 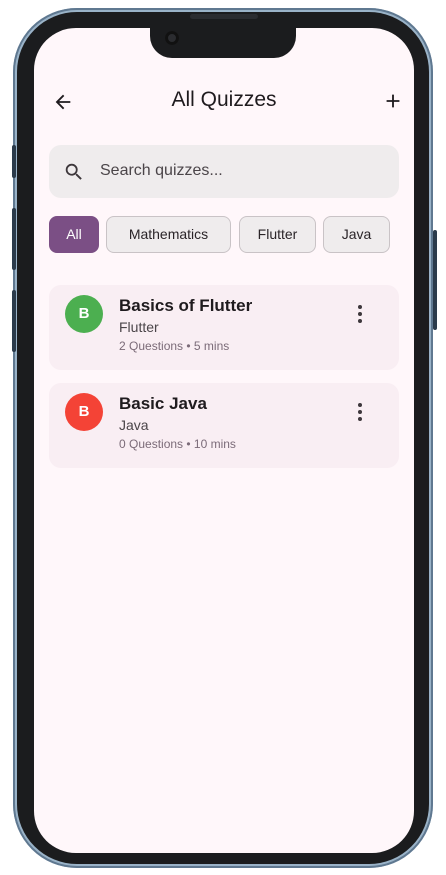 I want to click on filter-chip-flutter: Flutter, so click(x=277, y=234).